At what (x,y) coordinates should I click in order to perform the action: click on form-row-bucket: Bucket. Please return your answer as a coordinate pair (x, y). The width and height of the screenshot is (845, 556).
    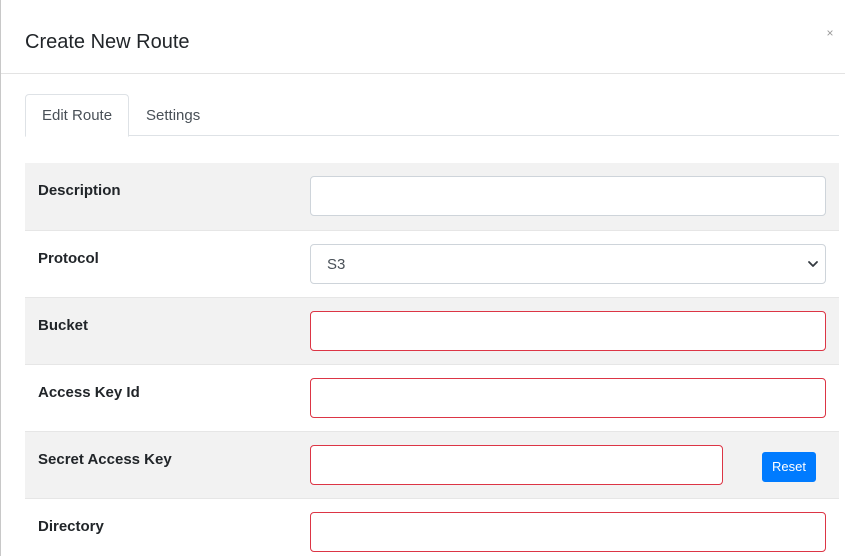
    Looking at the image, I should click on (432, 330).